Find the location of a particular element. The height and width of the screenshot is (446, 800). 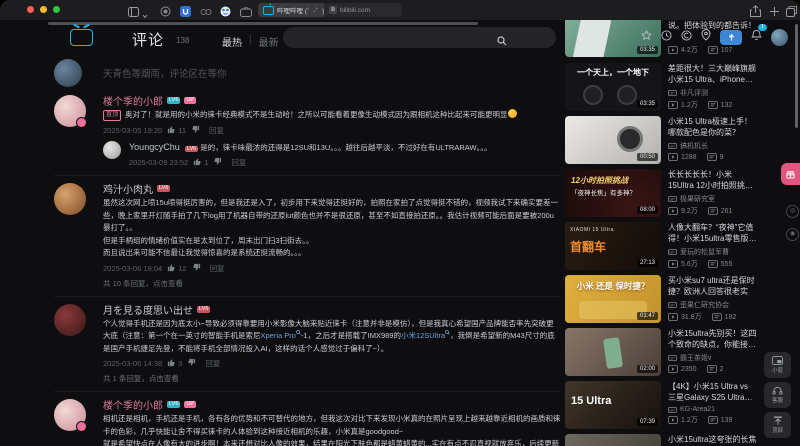

notifications-bell-icon: 1 is located at coordinates (759, 35).